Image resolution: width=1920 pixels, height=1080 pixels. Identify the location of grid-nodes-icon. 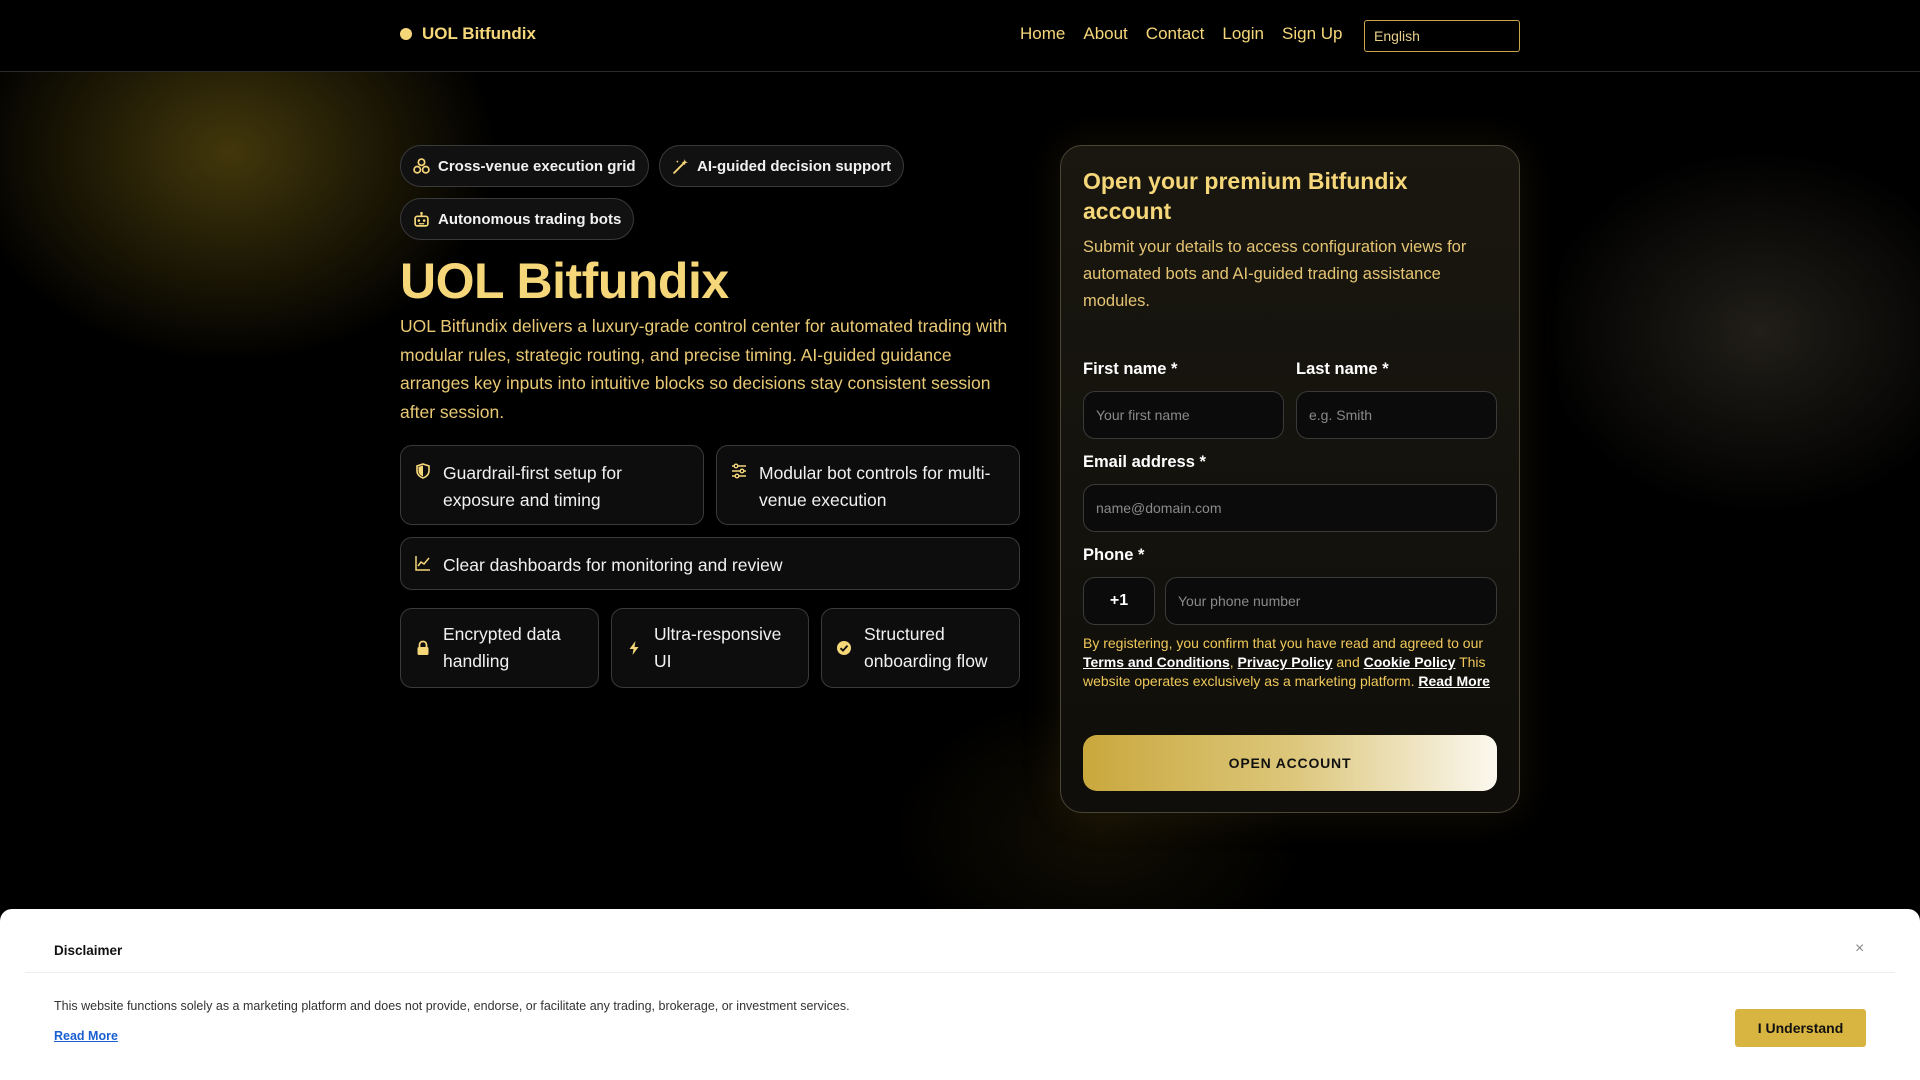
(421, 165).